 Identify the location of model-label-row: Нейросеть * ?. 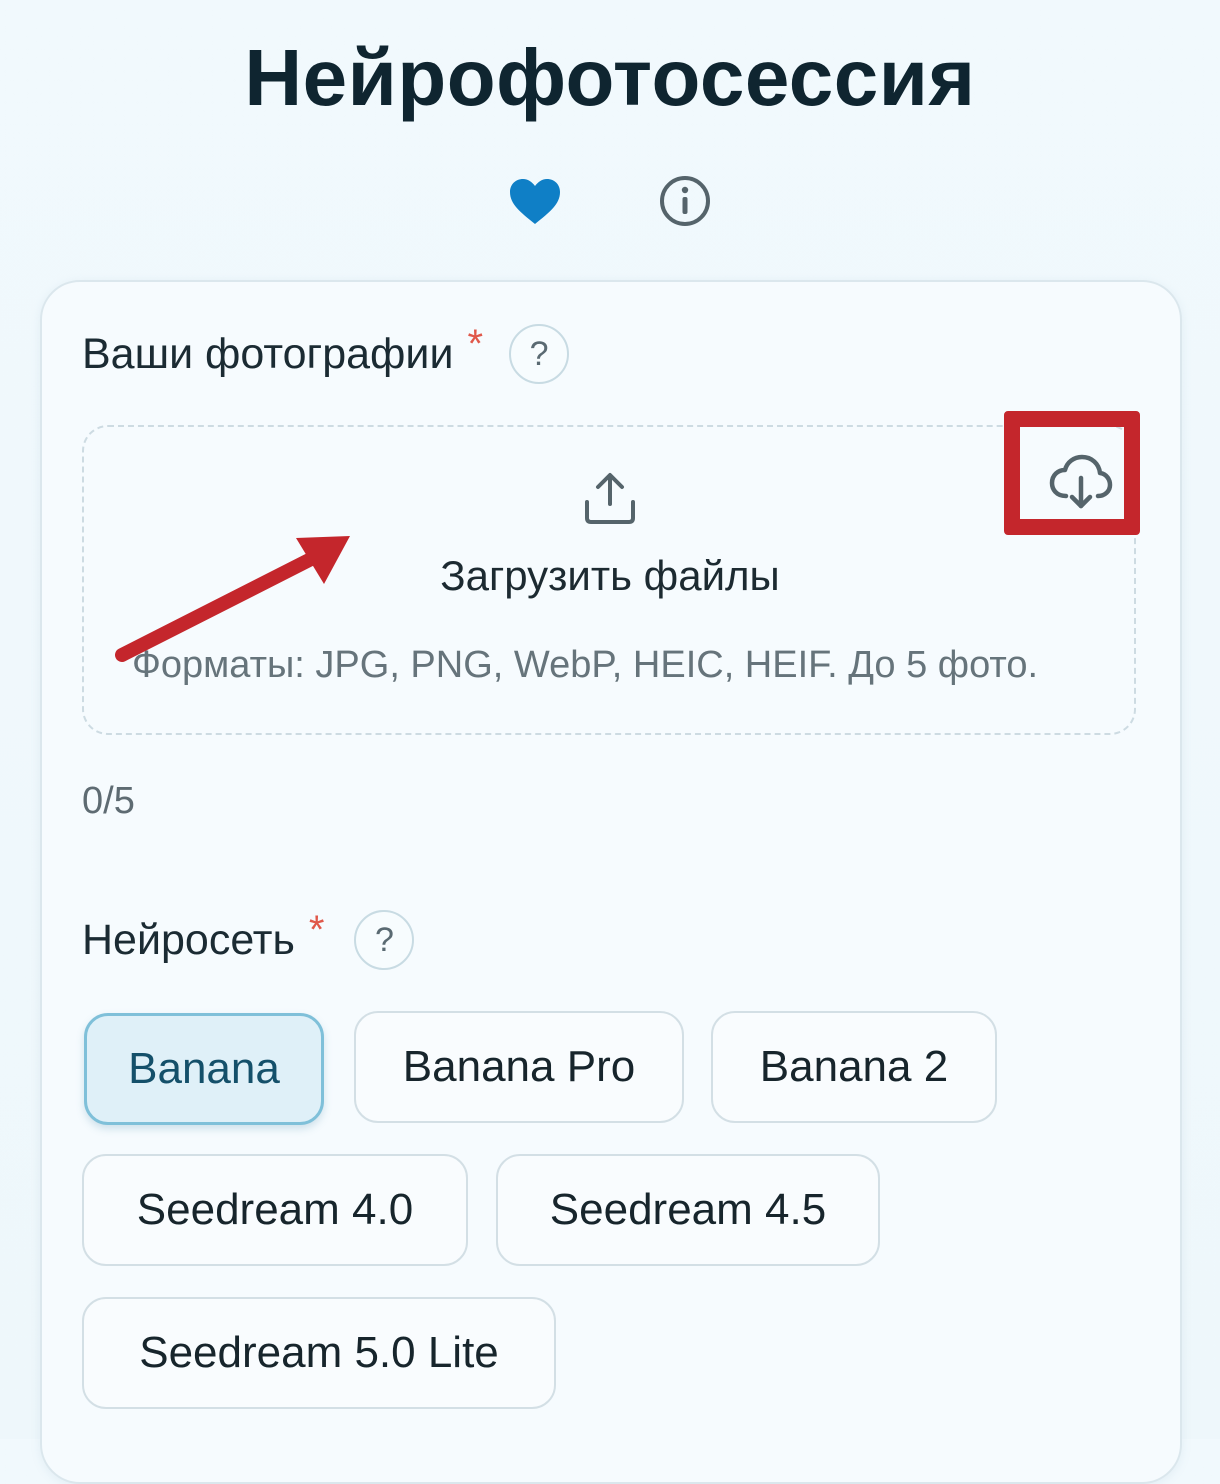
(248, 939).